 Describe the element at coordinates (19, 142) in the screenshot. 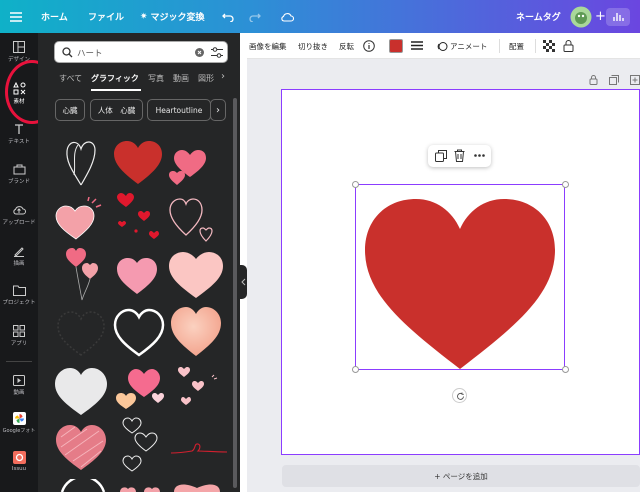

I see `rail-label: テキスト` at that location.